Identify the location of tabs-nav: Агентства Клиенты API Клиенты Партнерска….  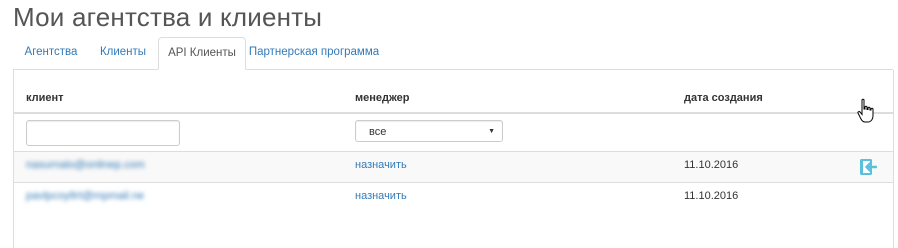
(453, 53).